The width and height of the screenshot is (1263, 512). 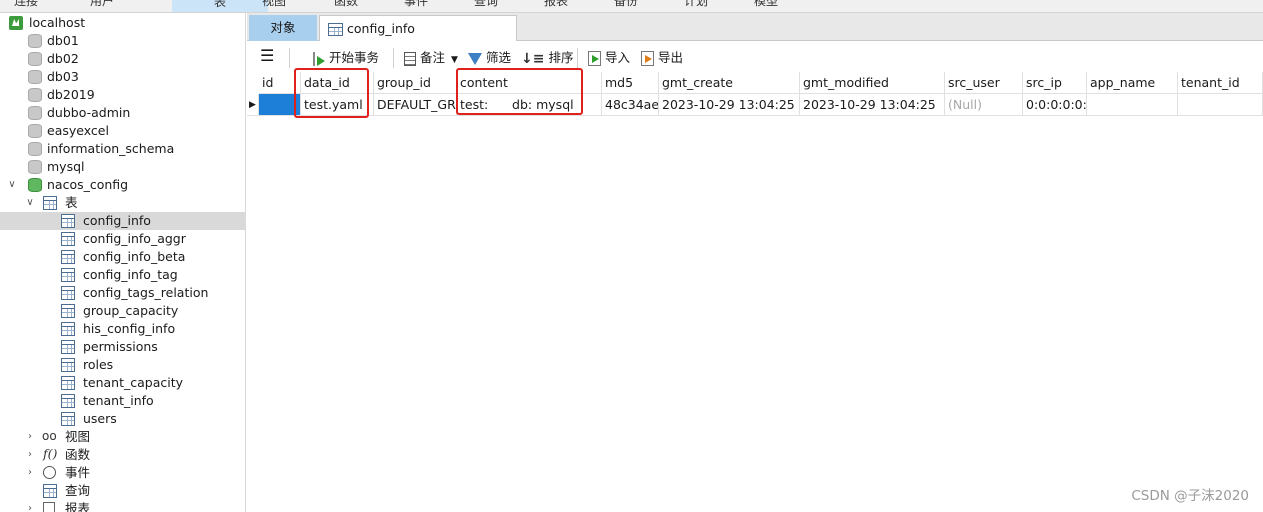 I want to click on tree-table-tenant-capacity: tenant_capacity, so click(x=122, y=383).